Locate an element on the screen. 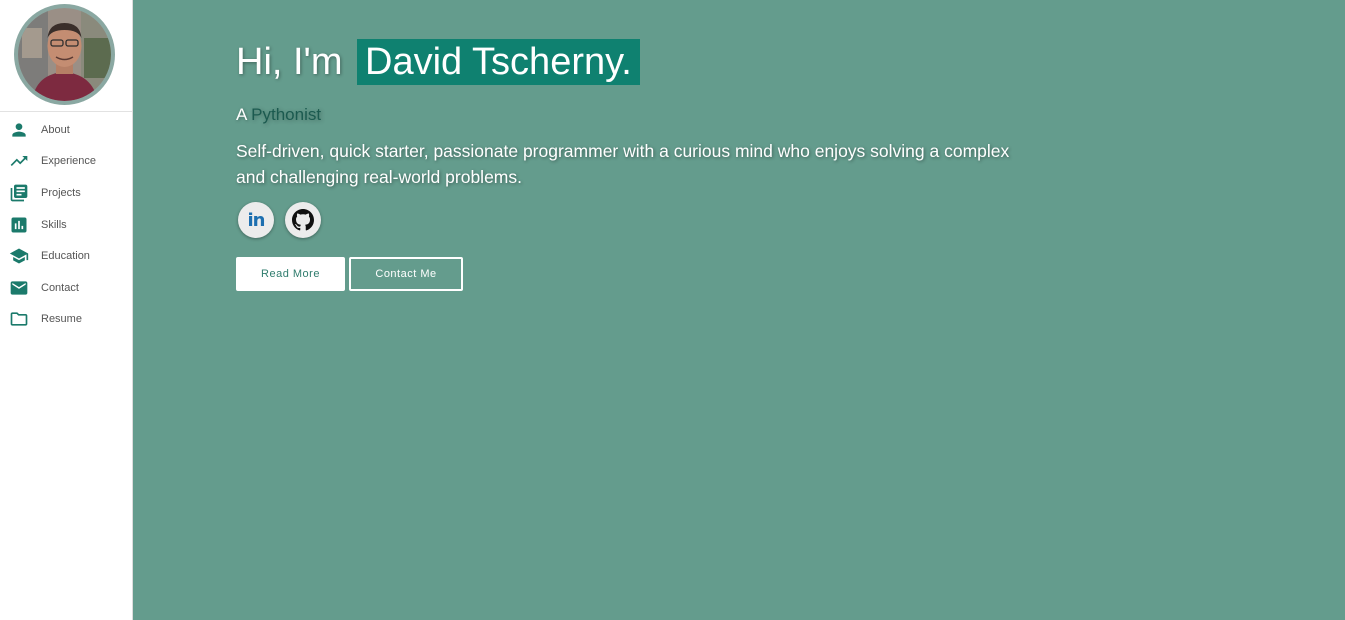 Image resolution: width=1345 pixels, height=620 pixels. sidebar-item-projects: Projects is located at coordinates (66, 193).